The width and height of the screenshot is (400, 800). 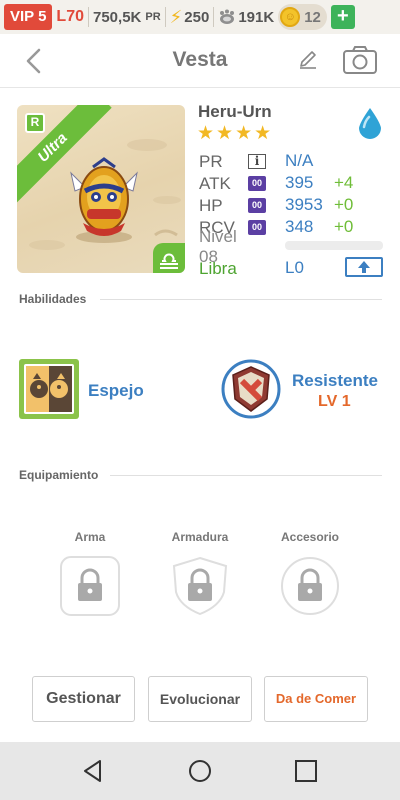 What do you see at coordinates (299, 182) in the screenshot?
I see `stat-value: 395` at bounding box center [299, 182].